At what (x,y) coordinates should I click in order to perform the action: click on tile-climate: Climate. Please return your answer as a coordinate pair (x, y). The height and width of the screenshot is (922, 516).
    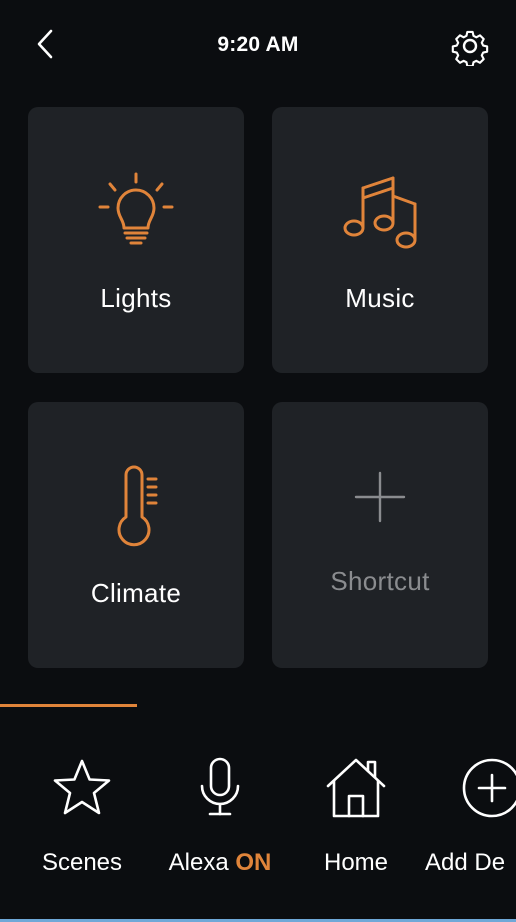
    Looking at the image, I should click on (136, 535).